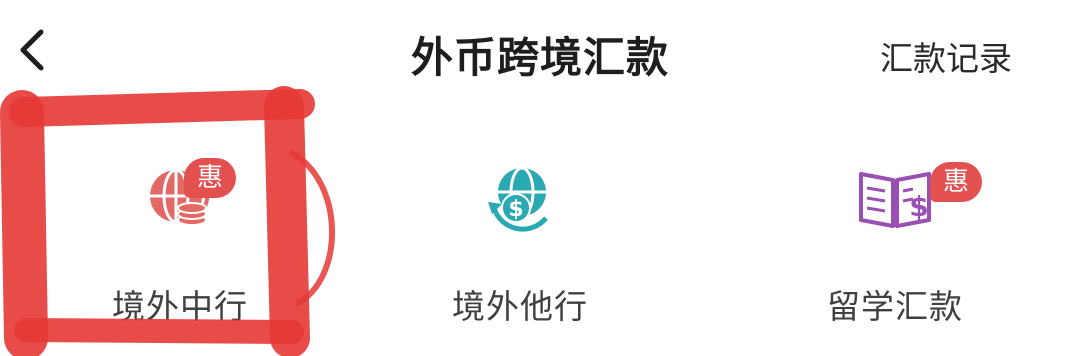 This screenshot has height=356, width=1080. I want to click on globe-dollar-icon: $, so click(518, 199).